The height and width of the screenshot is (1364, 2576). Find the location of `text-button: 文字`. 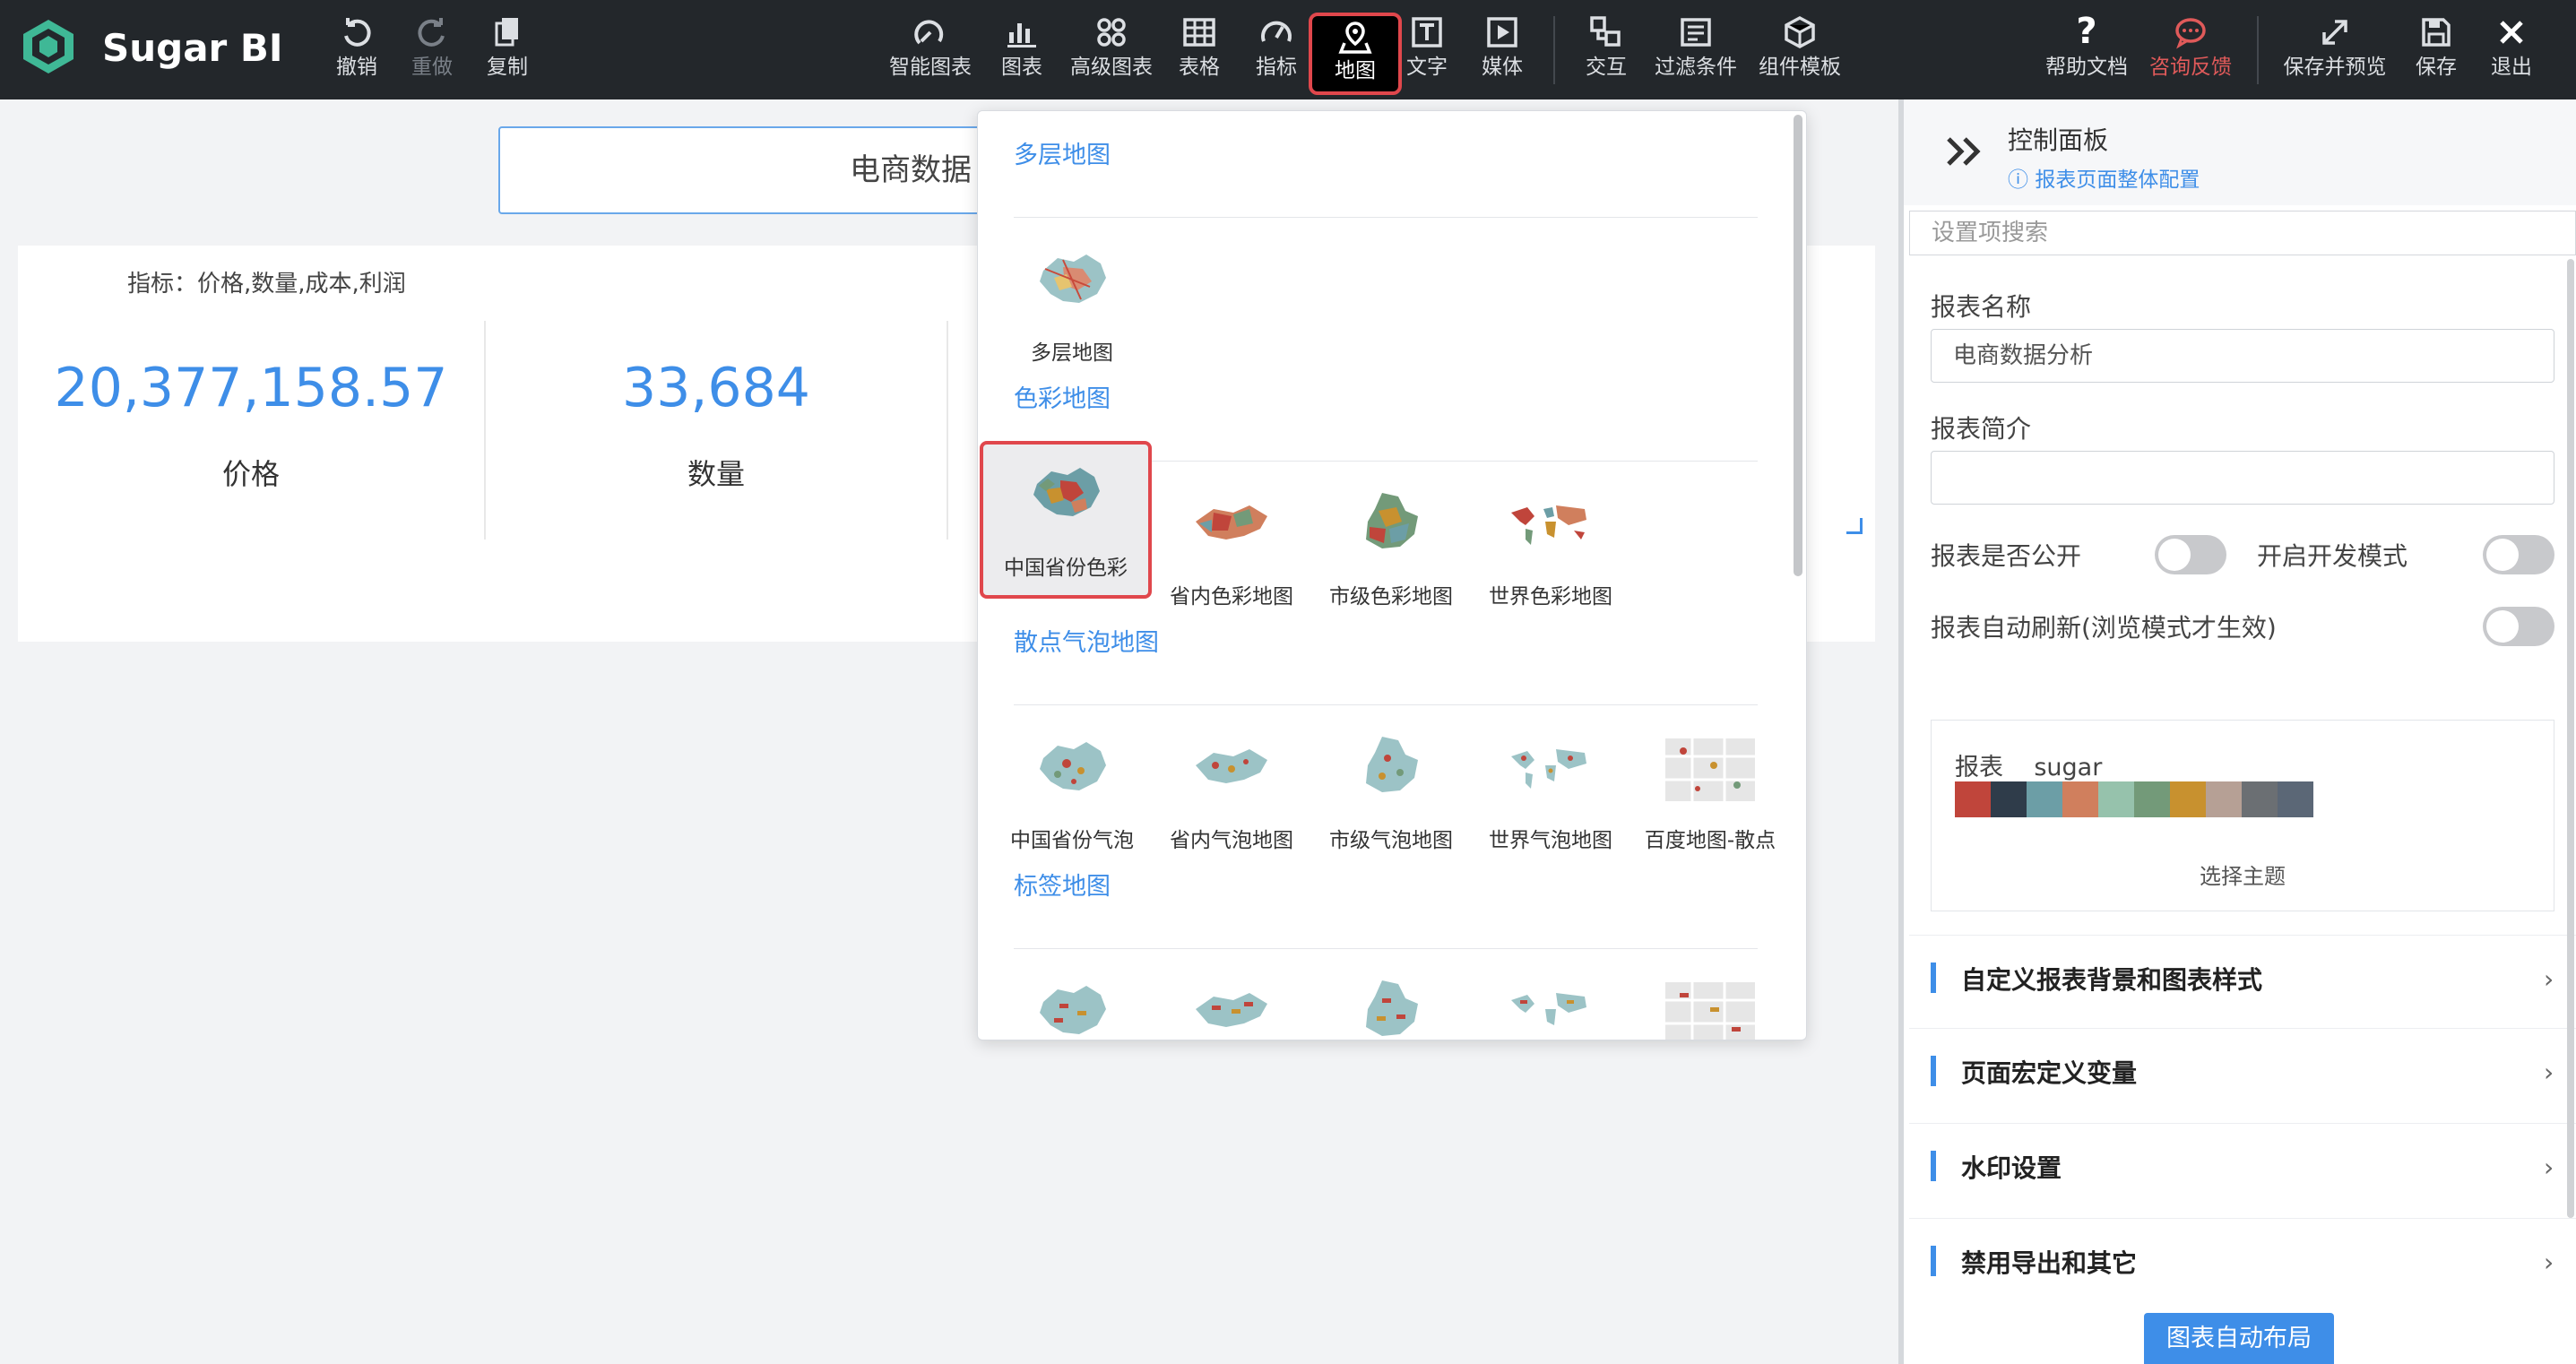

text-button: 文字 is located at coordinates (1427, 50).